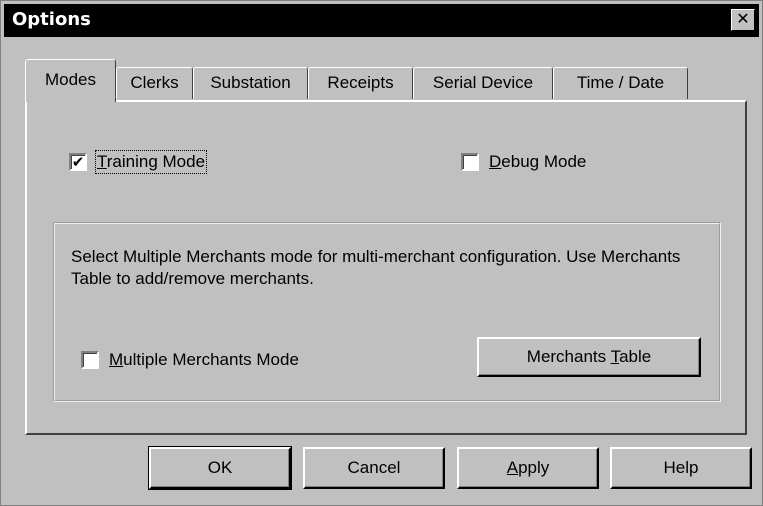 The width and height of the screenshot is (763, 506). Describe the element at coordinates (70, 80) in the screenshot. I see `tab-modes: Modes` at that location.